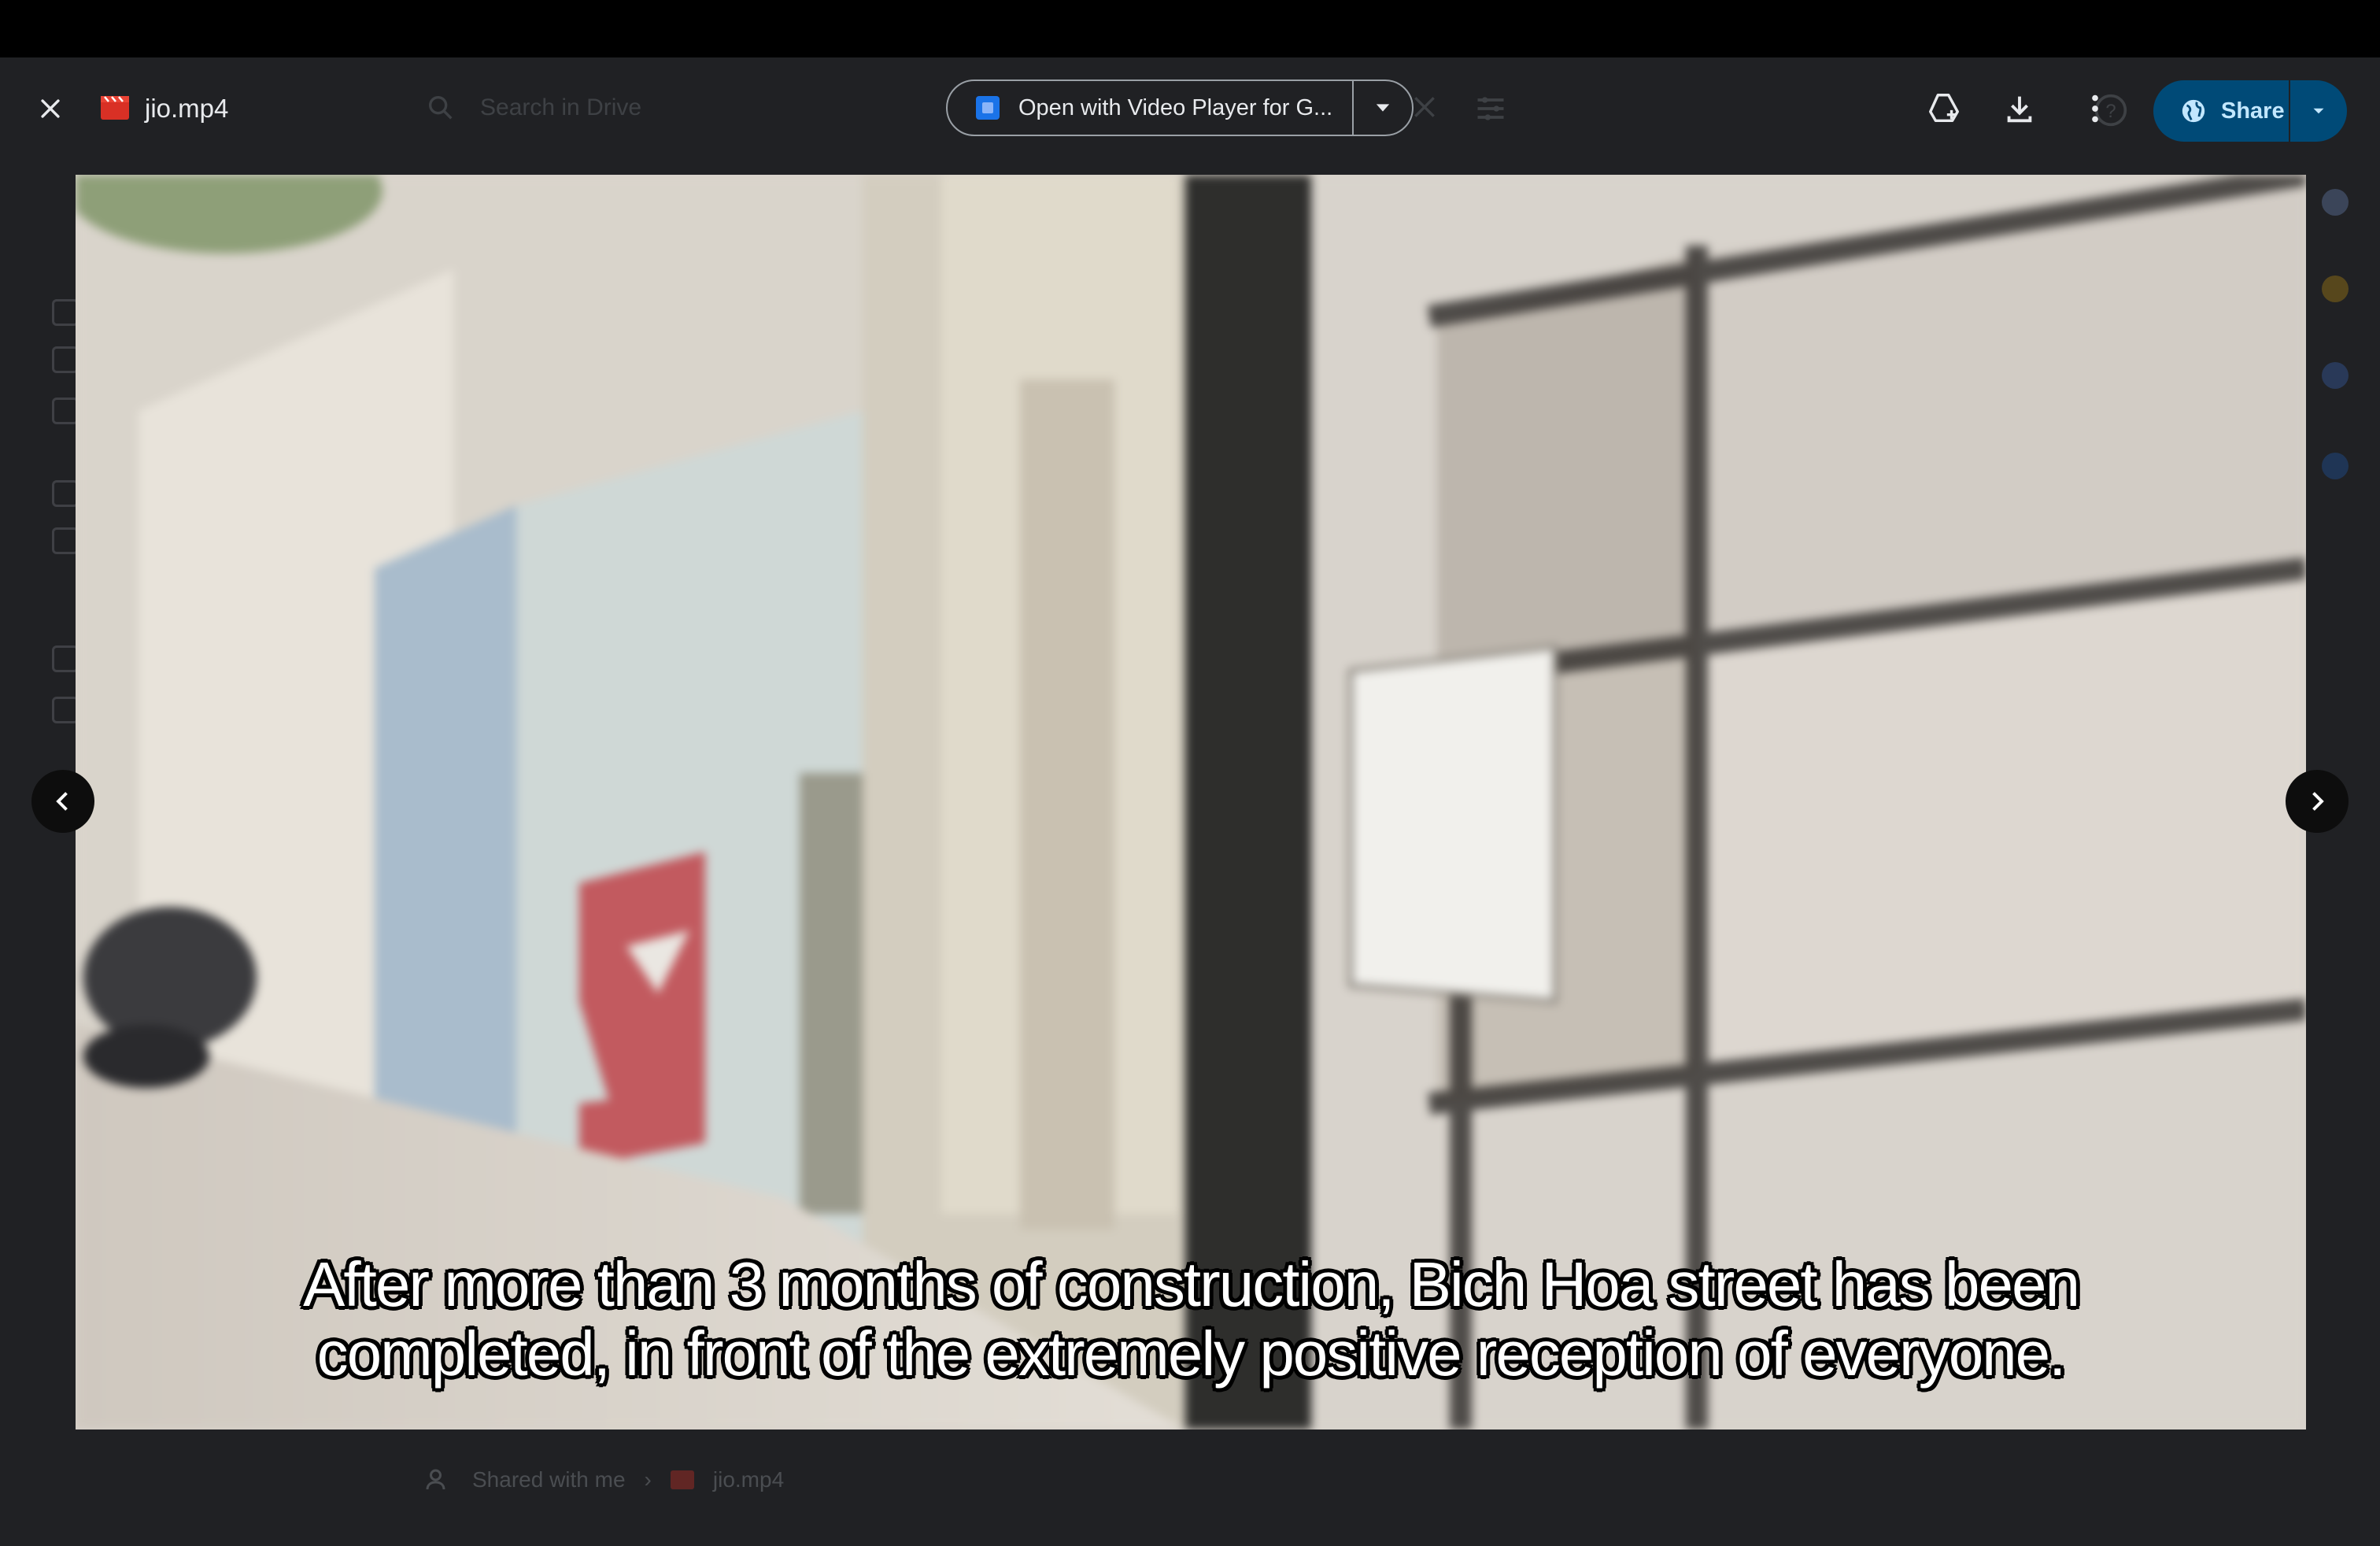 The width and height of the screenshot is (2380, 1546). I want to click on next-file-button, so click(2317, 801).